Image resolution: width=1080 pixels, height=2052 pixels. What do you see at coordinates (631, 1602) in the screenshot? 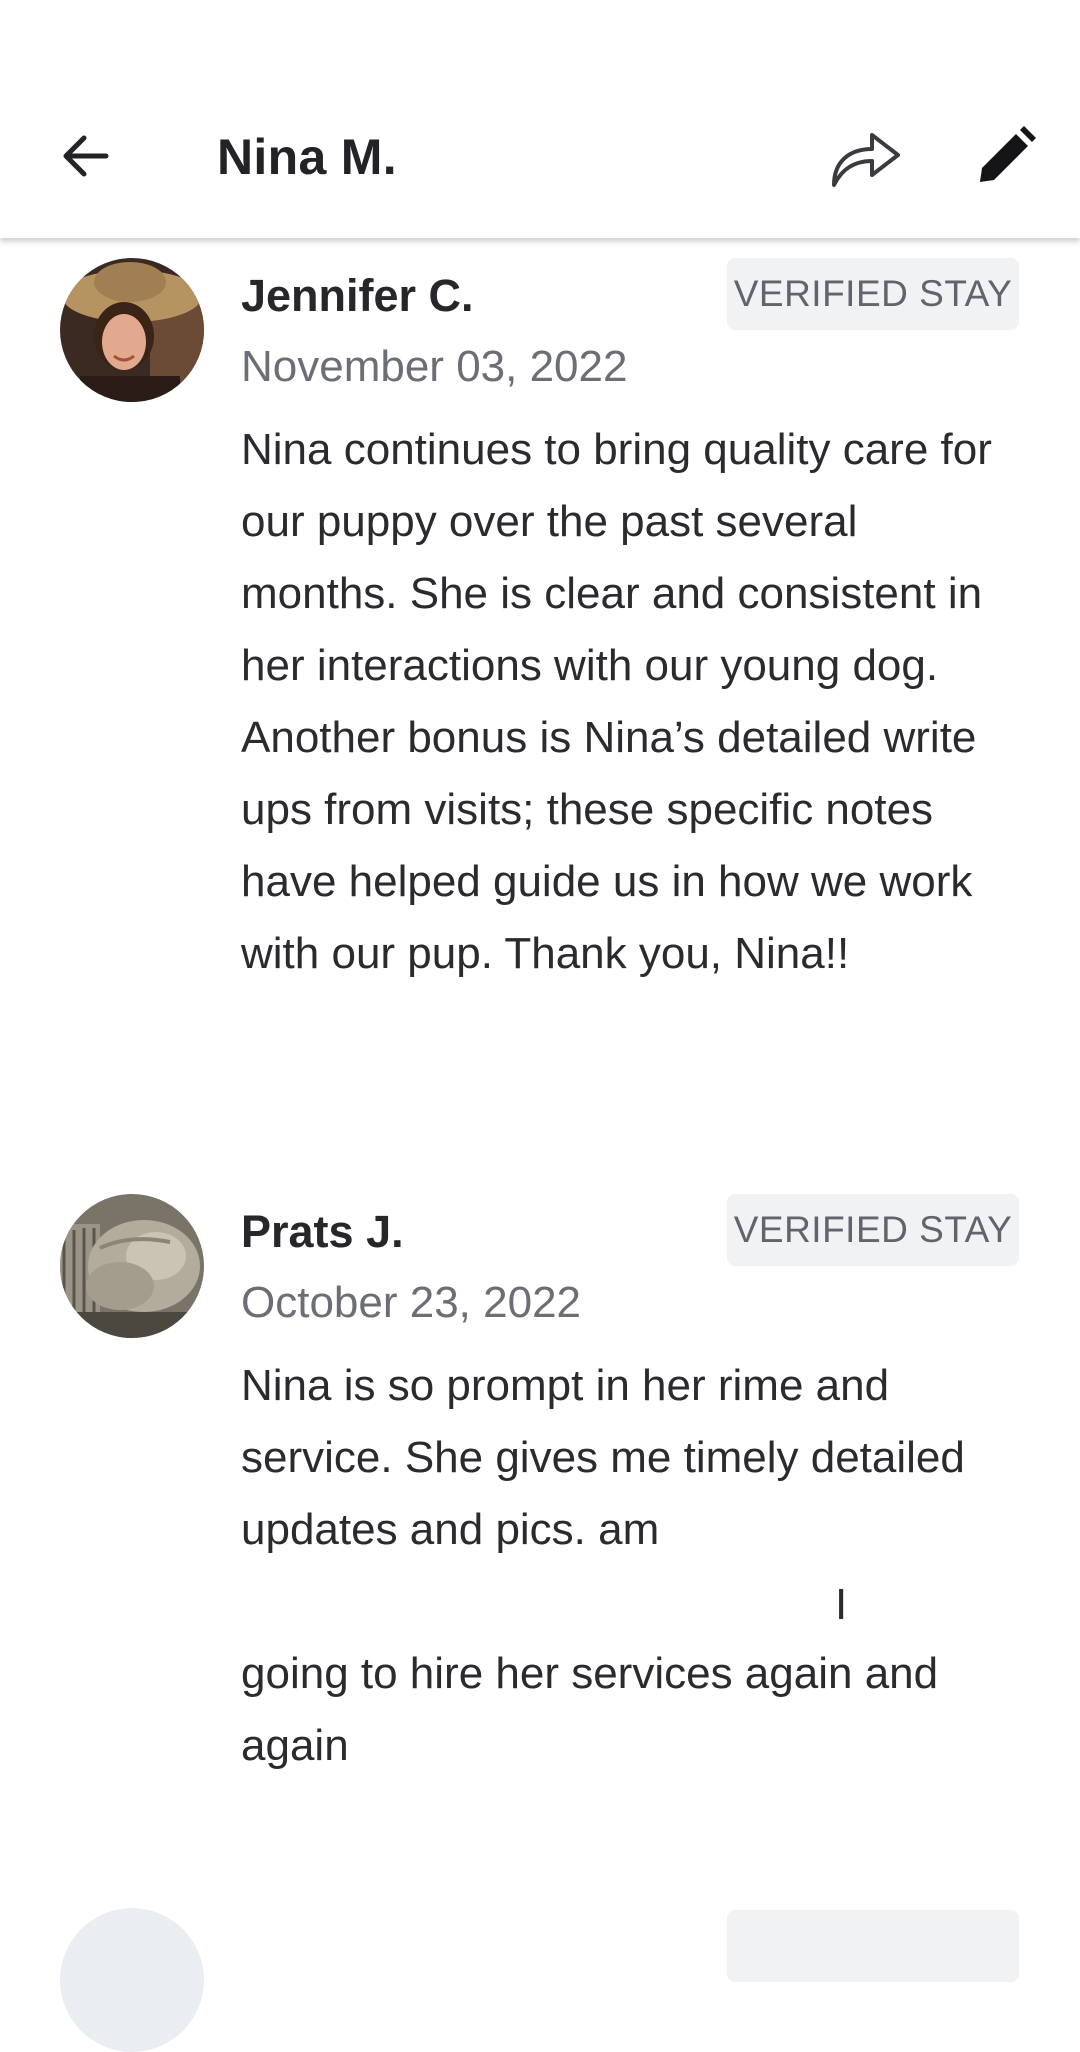
I see `review-body-gap` at bounding box center [631, 1602].